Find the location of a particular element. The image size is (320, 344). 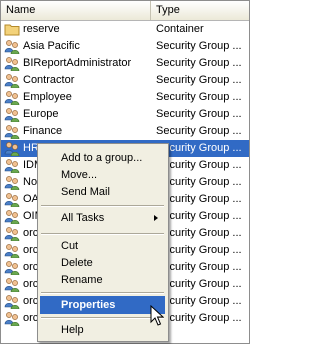

list-header: Name Type is located at coordinates (125, 11).